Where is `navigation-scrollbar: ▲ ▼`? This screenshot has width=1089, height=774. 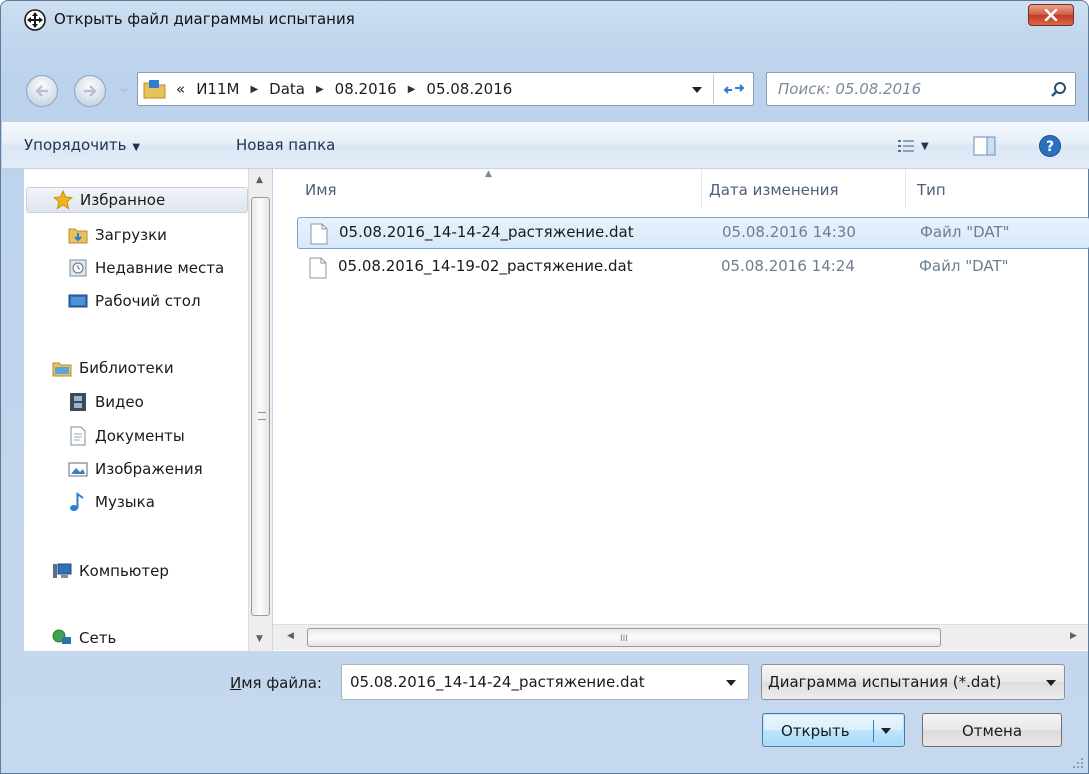 navigation-scrollbar: ▲ ▼ is located at coordinates (260, 410).